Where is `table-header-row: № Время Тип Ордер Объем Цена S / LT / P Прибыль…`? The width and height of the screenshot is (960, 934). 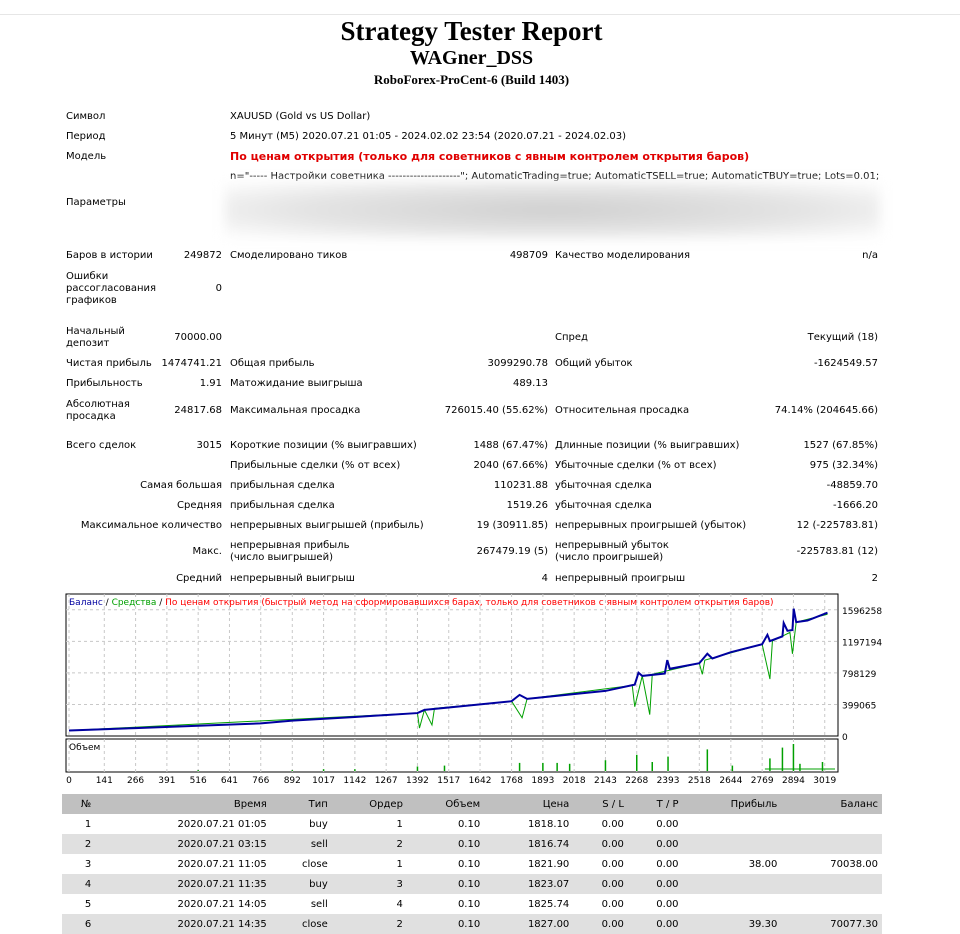 table-header-row: № Время Тип Ордер Объем Цена S / LT / P Прибыль… is located at coordinates (472, 804).